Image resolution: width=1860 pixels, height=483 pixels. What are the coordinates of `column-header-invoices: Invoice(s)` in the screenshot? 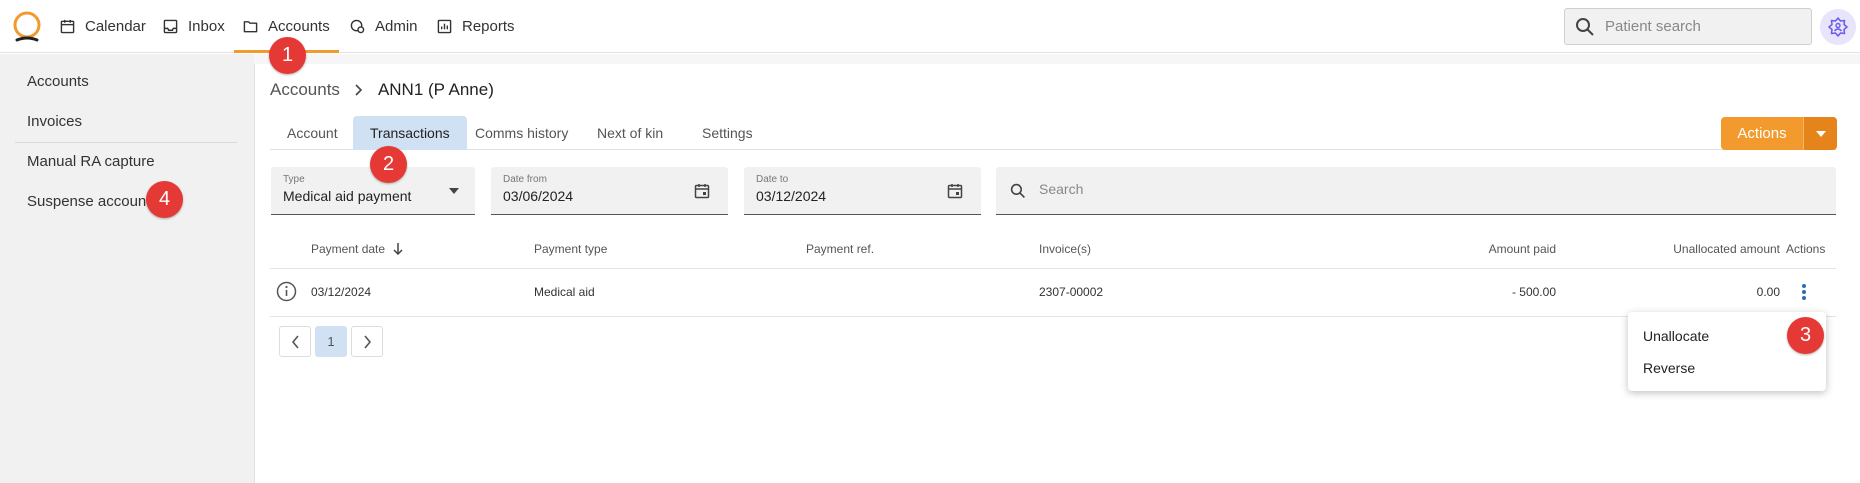 It's located at (1065, 249).